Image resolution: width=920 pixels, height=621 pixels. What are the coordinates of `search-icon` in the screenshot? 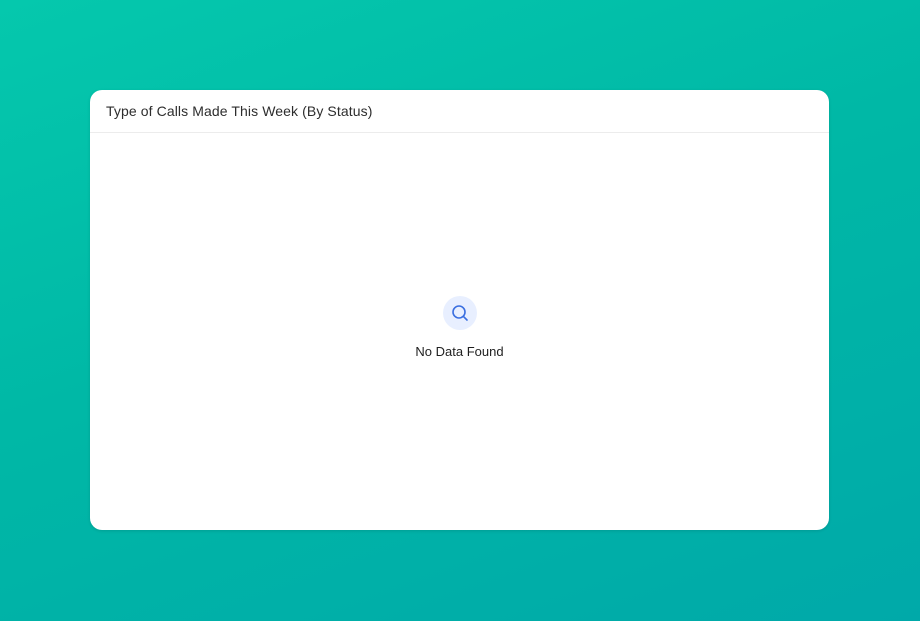 It's located at (459, 313).